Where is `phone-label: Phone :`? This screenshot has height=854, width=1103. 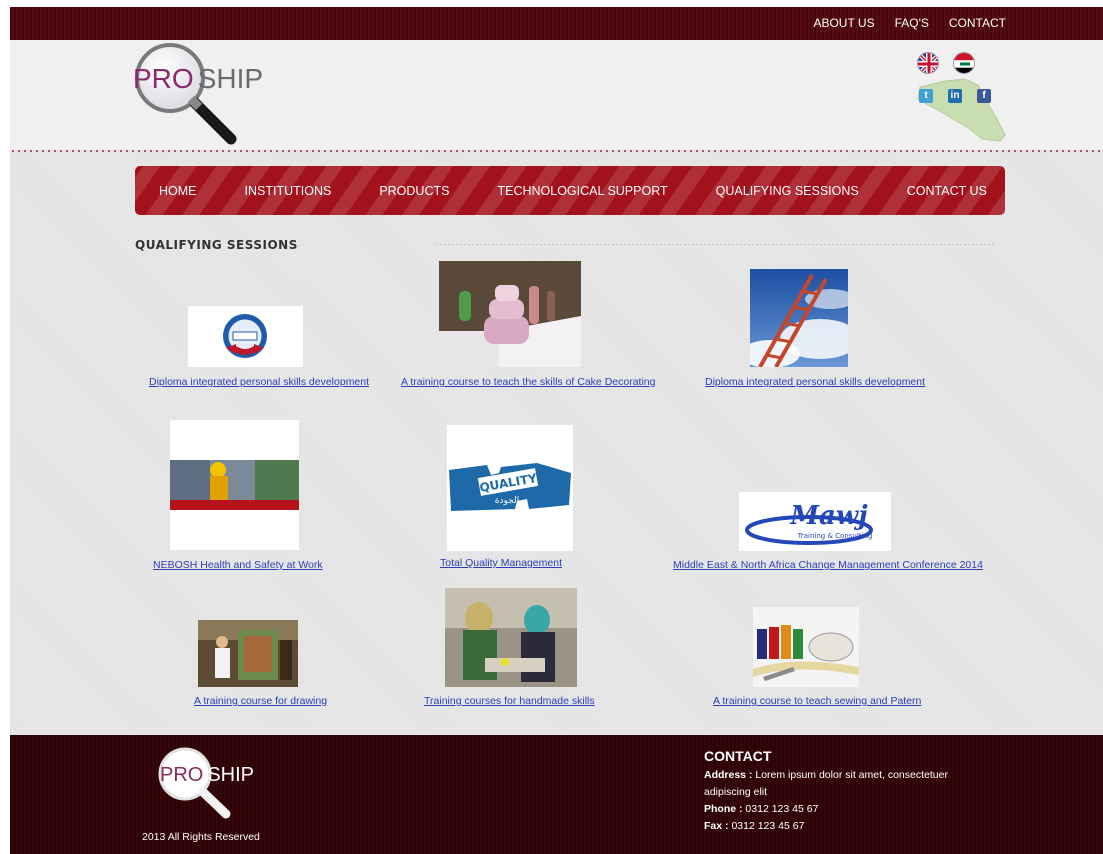 phone-label: Phone : is located at coordinates (723, 809).